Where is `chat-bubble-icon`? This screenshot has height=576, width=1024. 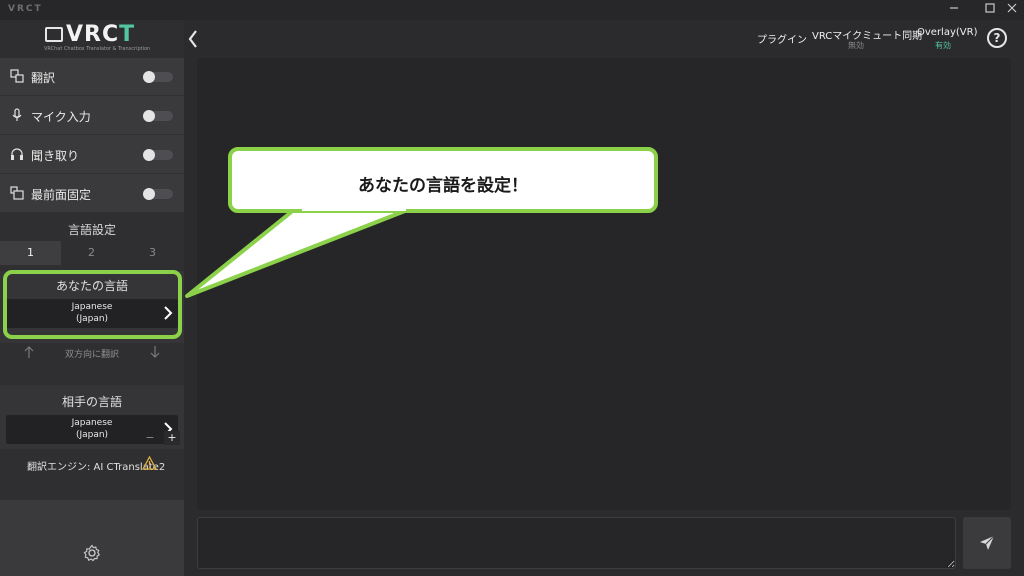 chat-bubble-icon is located at coordinates (54, 34).